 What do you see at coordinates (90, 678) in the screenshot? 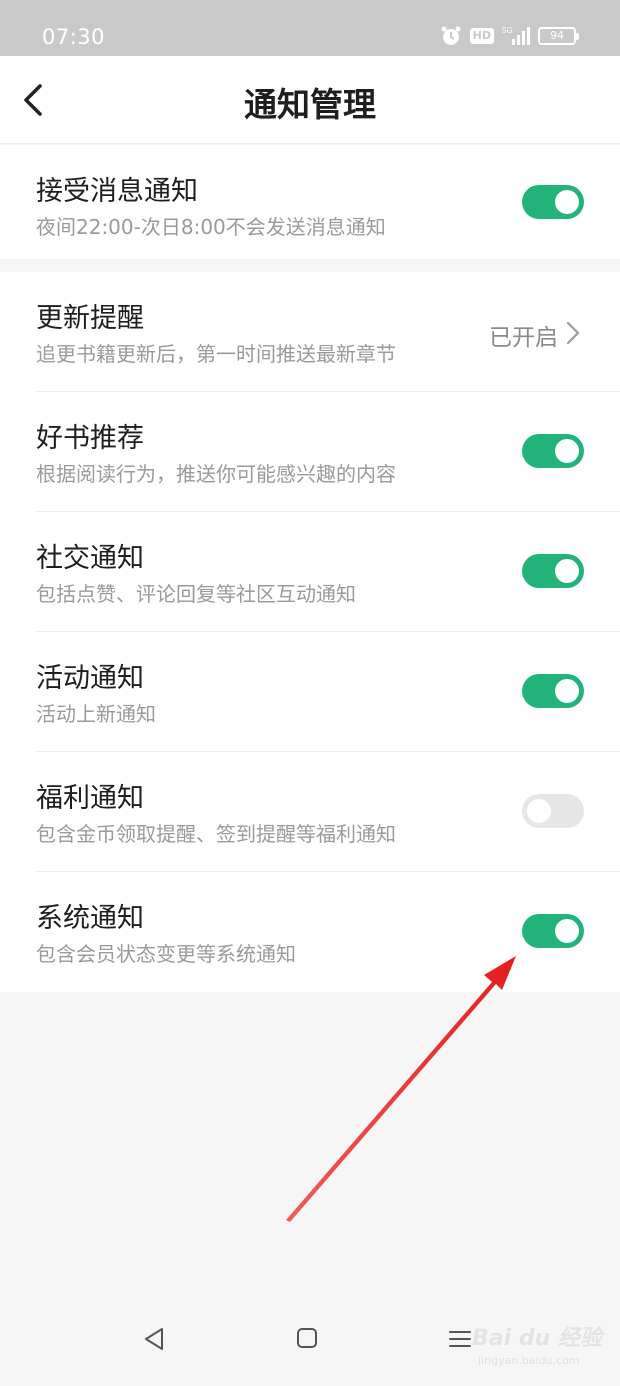
I see `setting-title: 活动通知` at bounding box center [90, 678].